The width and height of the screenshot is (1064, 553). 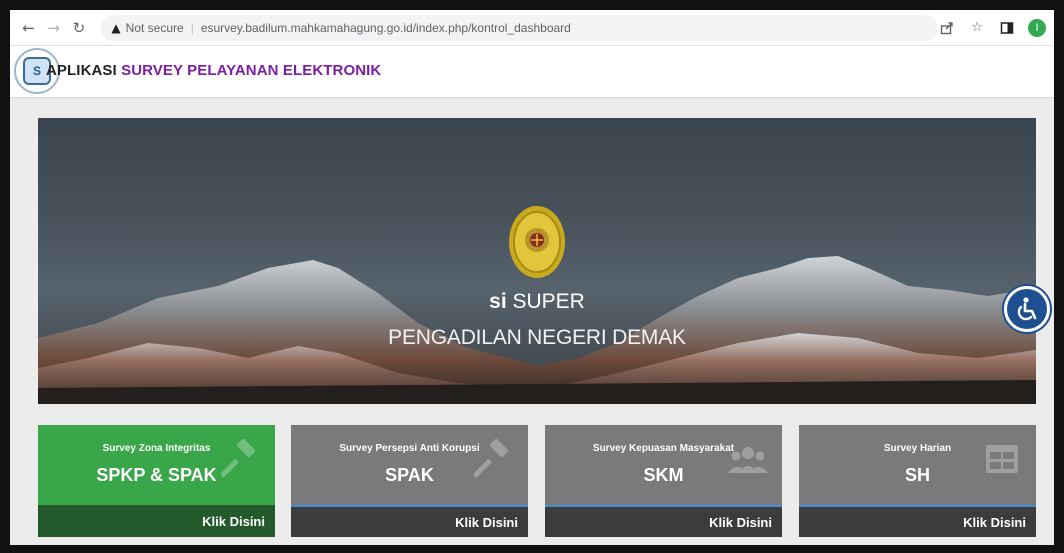 What do you see at coordinates (748, 460) in the screenshot?
I see `users-icon` at bounding box center [748, 460].